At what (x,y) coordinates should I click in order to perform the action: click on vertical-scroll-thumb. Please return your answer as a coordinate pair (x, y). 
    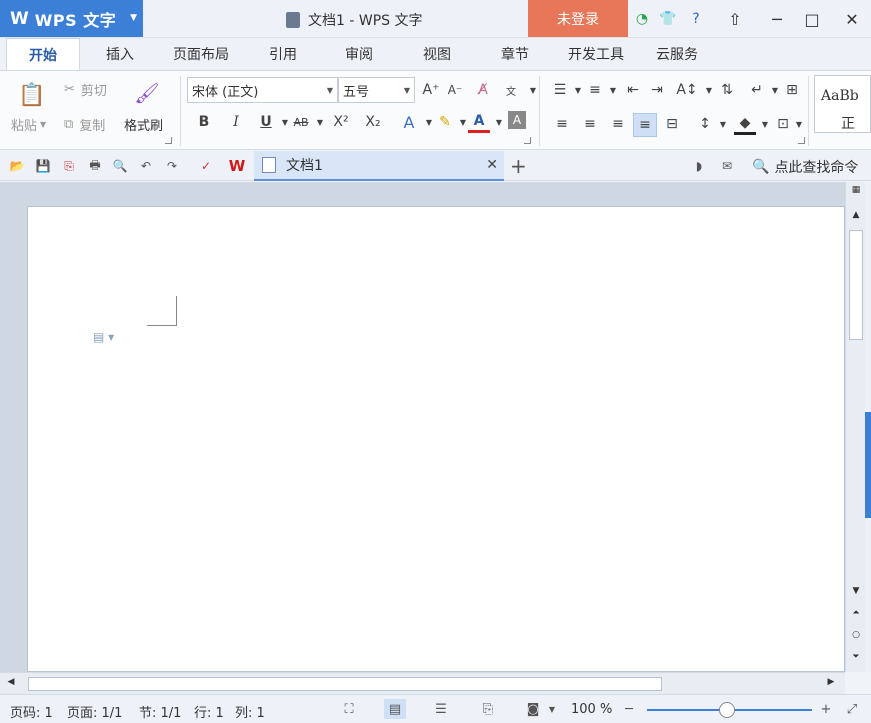
    Looking at the image, I should click on (856, 285).